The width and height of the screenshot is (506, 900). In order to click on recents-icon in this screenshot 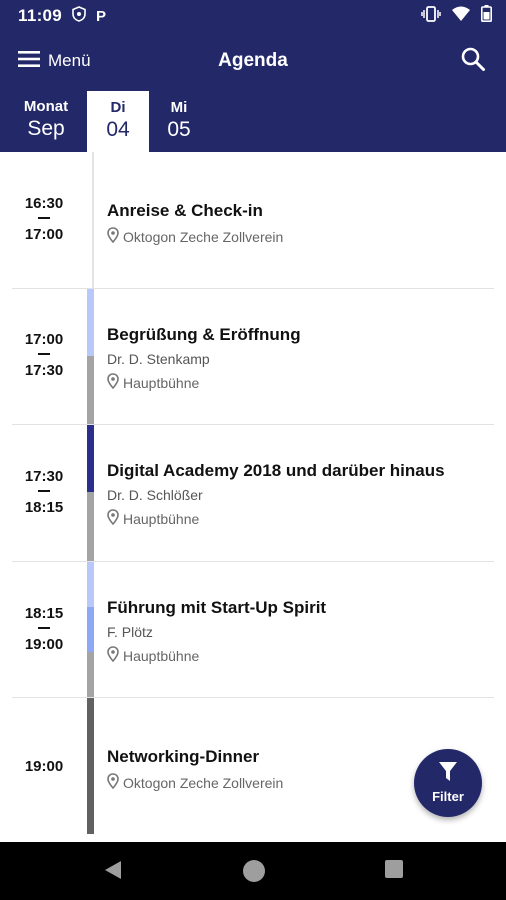, I will do `click(396, 871)`.